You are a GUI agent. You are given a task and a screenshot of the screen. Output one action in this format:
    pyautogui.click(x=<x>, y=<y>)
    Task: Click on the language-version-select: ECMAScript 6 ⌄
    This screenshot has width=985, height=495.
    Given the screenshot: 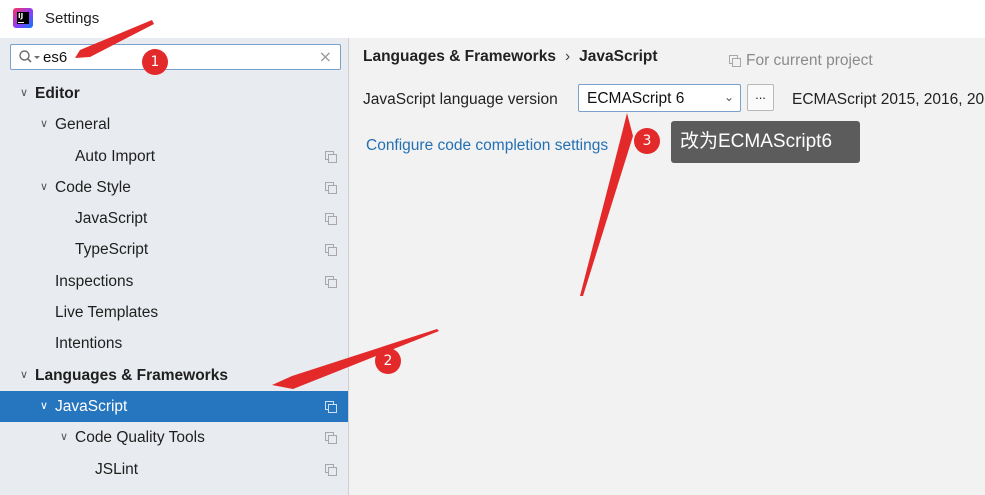 What is the action you would take?
    pyautogui.click(x=659, y=98)
    